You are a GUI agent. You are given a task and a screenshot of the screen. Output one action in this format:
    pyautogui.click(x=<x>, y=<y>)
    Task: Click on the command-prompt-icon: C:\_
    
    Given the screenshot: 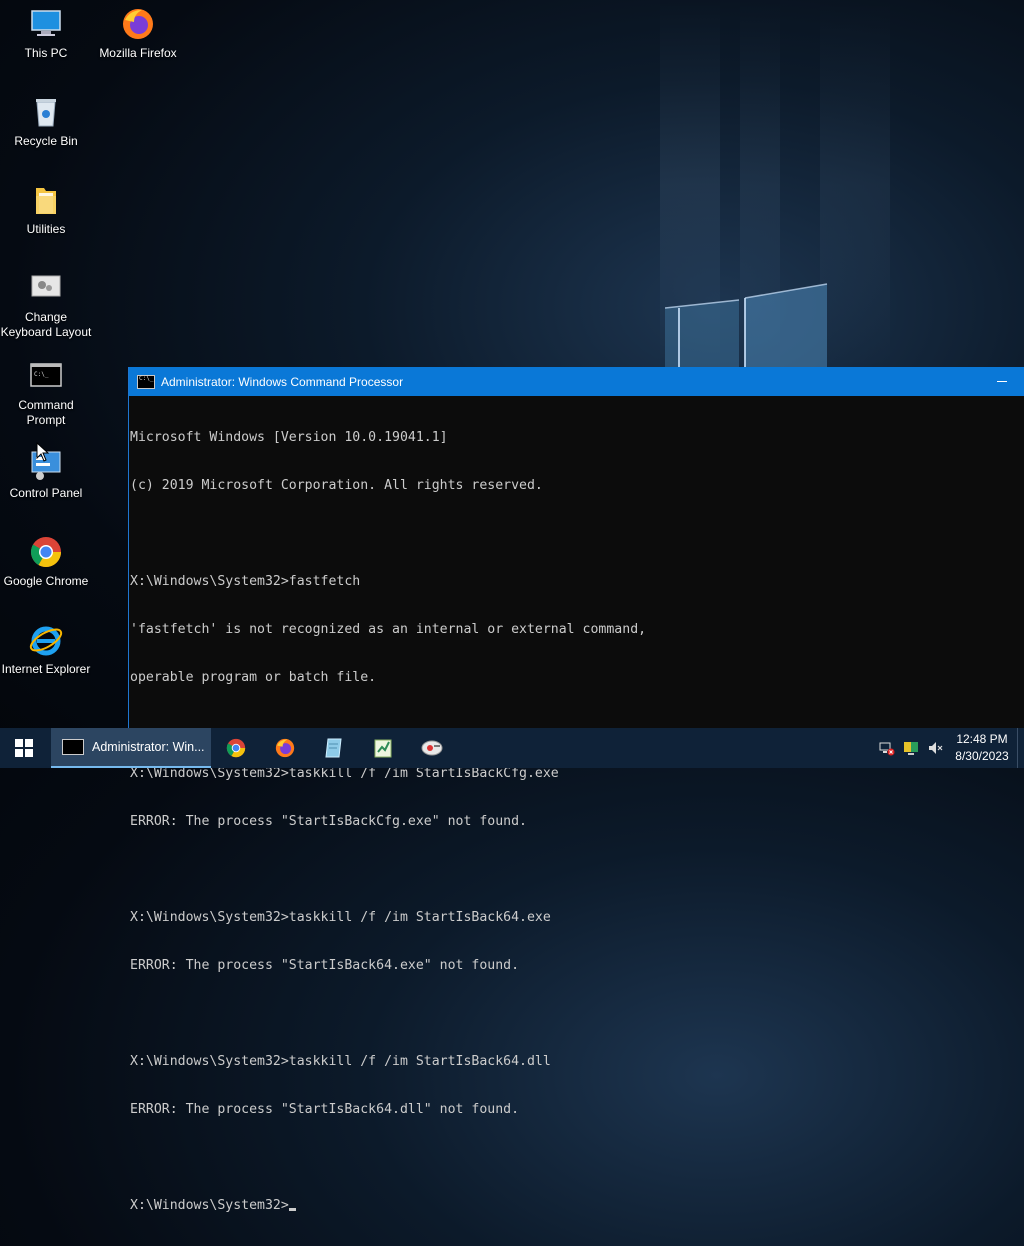 What is the action you would take?
    pyautogui.click(x=46, y=376)
    